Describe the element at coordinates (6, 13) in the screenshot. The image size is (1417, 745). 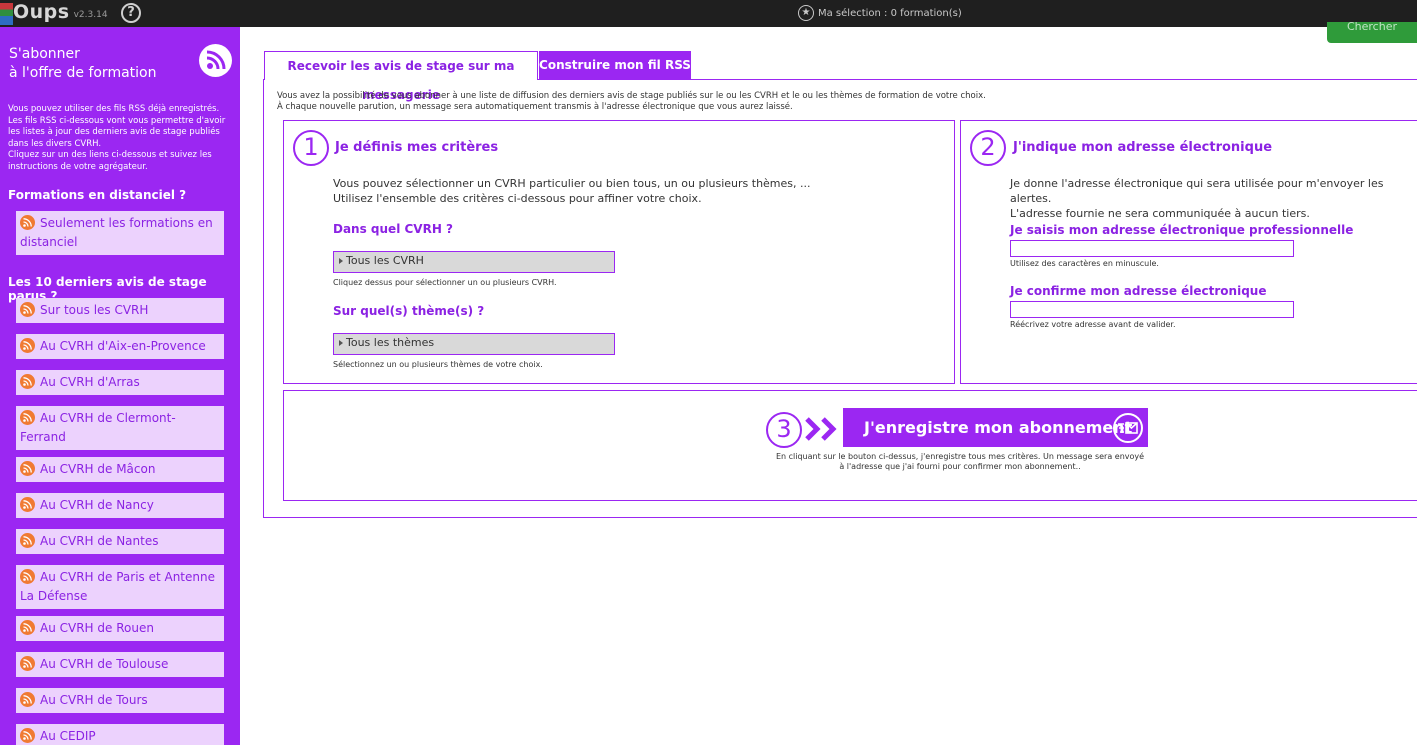
I see `logo-icon` at that location.